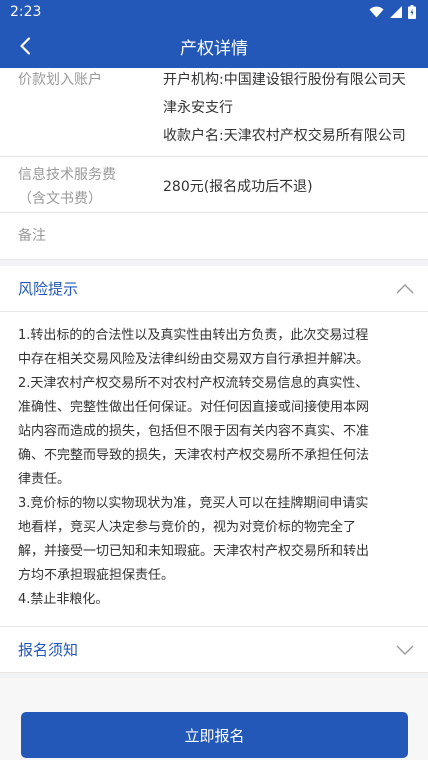 Image resolution: width=428 pixels, height=760 pixels. I want to click on status-bar: 2:23, so click(214, 12).